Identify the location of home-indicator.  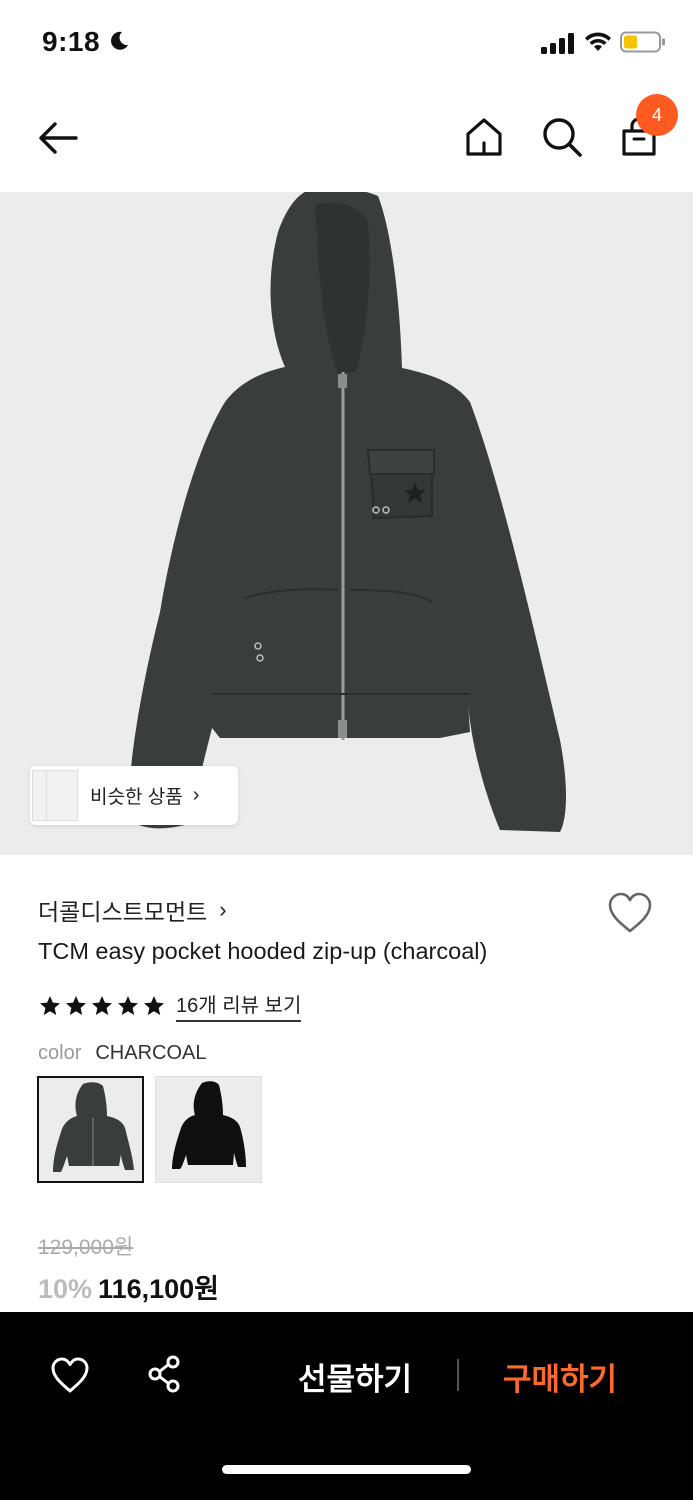
(346, 1469).